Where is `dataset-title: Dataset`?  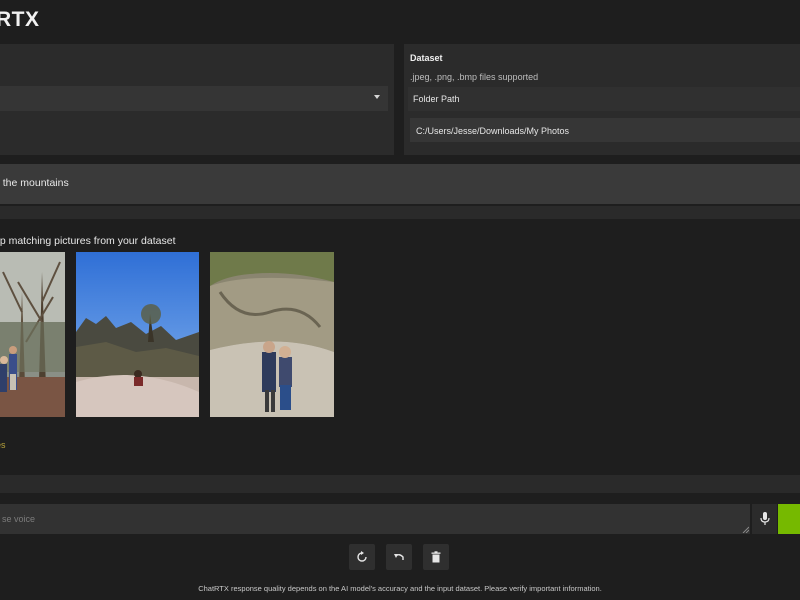 dataset-title: Dataset is located at coordinates (426, 58).